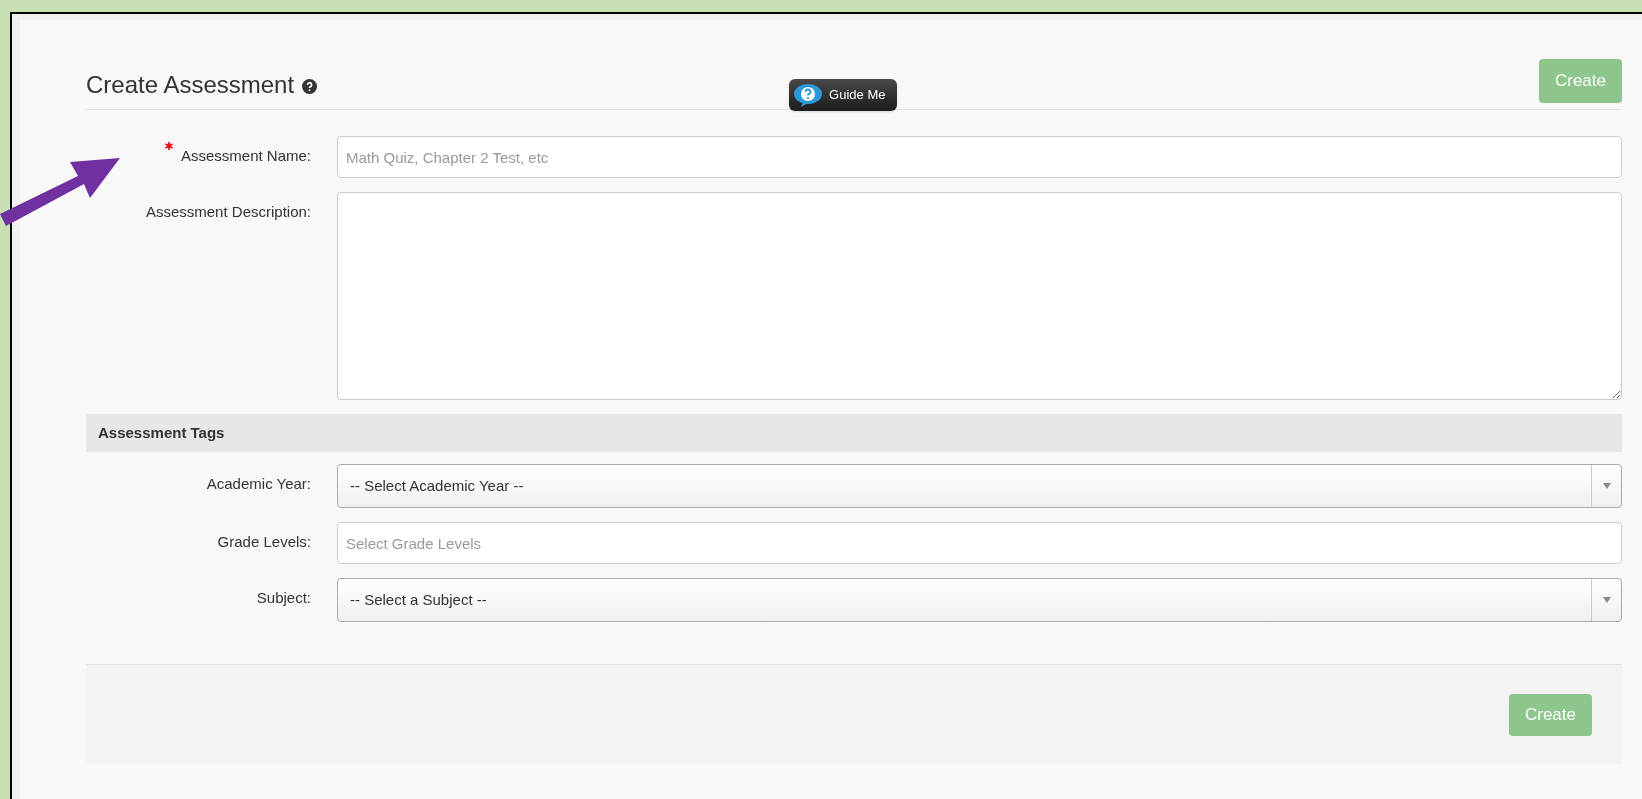 The image size is (1642, 799). What do you see at coordinates (245, 156) in the screenshot?
I see `field-label: Assessment Name:` at bounding box center [245, 156].